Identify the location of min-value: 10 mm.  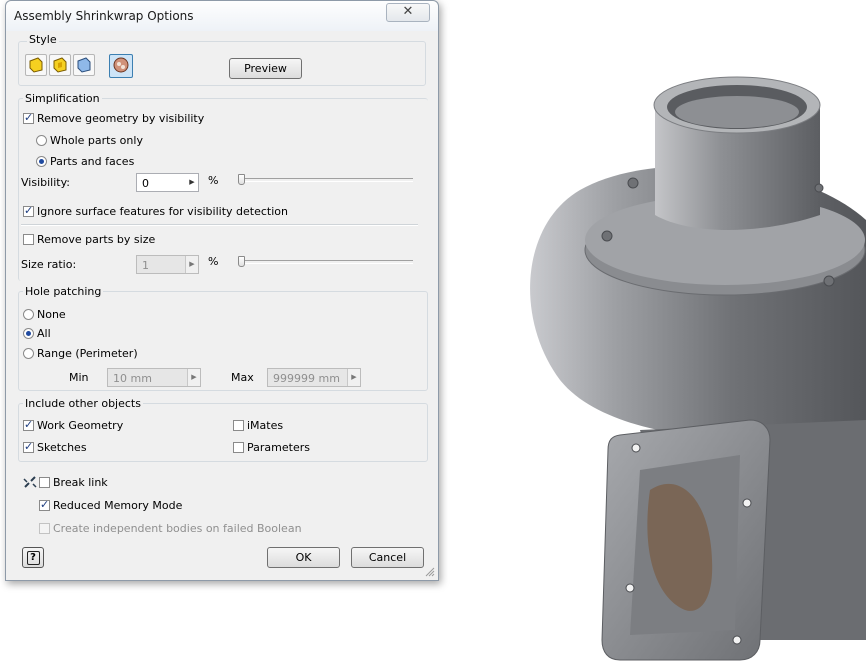
(132, 378).